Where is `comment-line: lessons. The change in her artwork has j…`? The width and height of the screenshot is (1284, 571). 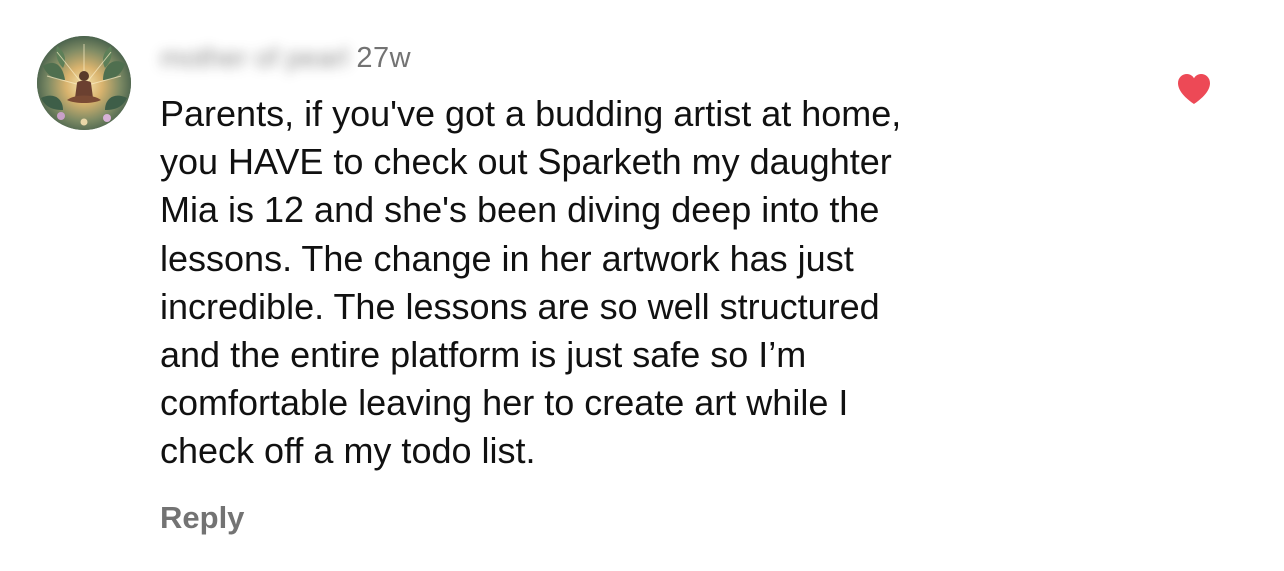
comment-line: lessons. The change in her artwork has j… is located at coordinates (507, 258).